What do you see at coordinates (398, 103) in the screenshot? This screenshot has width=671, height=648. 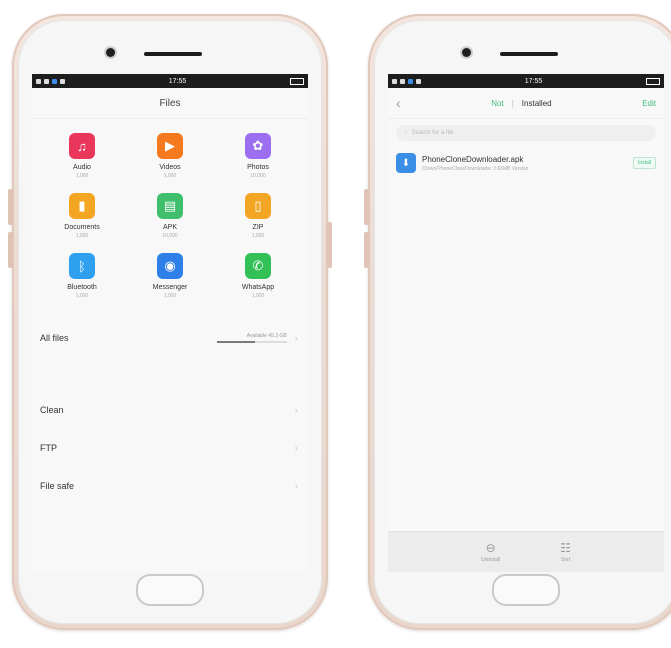 I see `back-arrow-icon: ‹` at bounding box center [398, 103].